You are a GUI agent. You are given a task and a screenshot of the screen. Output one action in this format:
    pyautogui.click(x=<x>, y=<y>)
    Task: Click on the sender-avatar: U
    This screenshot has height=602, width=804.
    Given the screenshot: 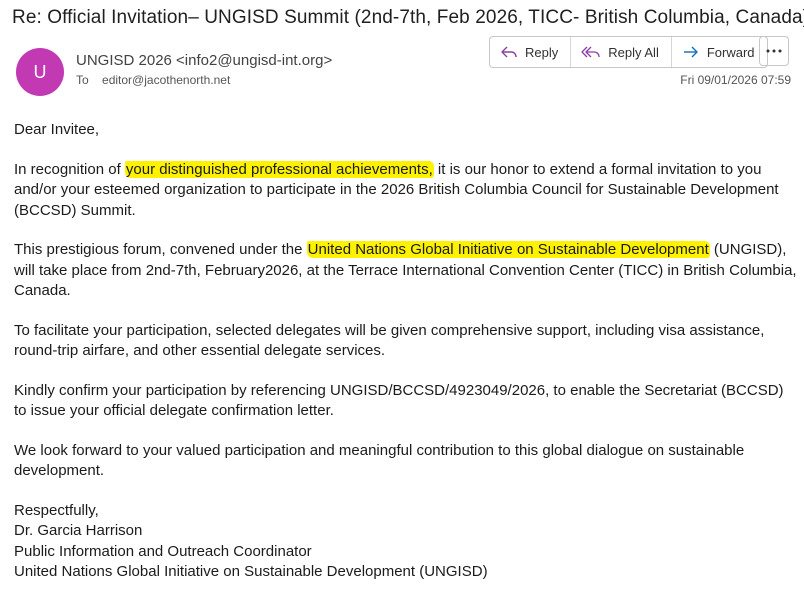 What is the action you would take?
    pyautogui.click(x=40, y=72)
    